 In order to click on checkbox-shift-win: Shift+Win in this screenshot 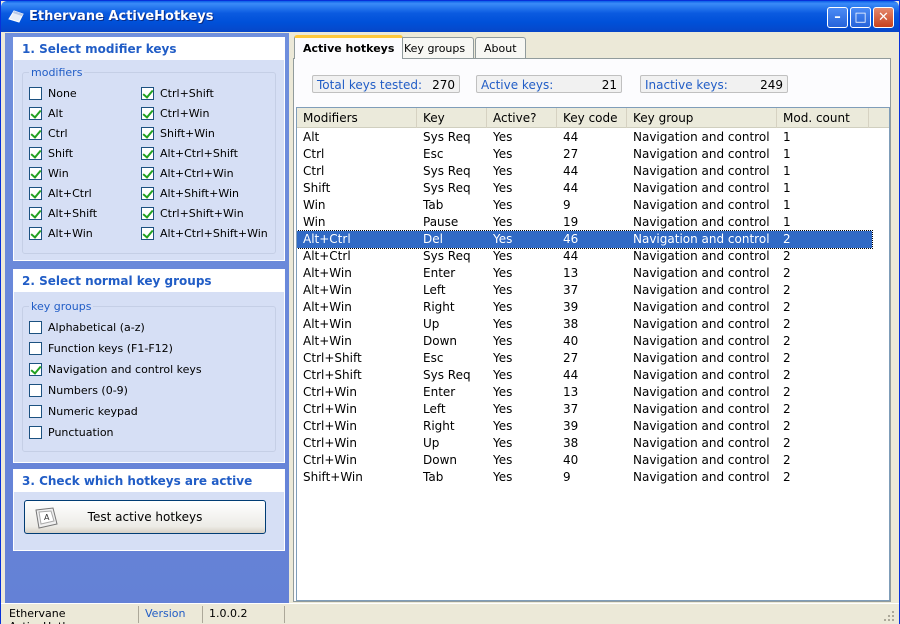, I will do `click(178, 133)`.